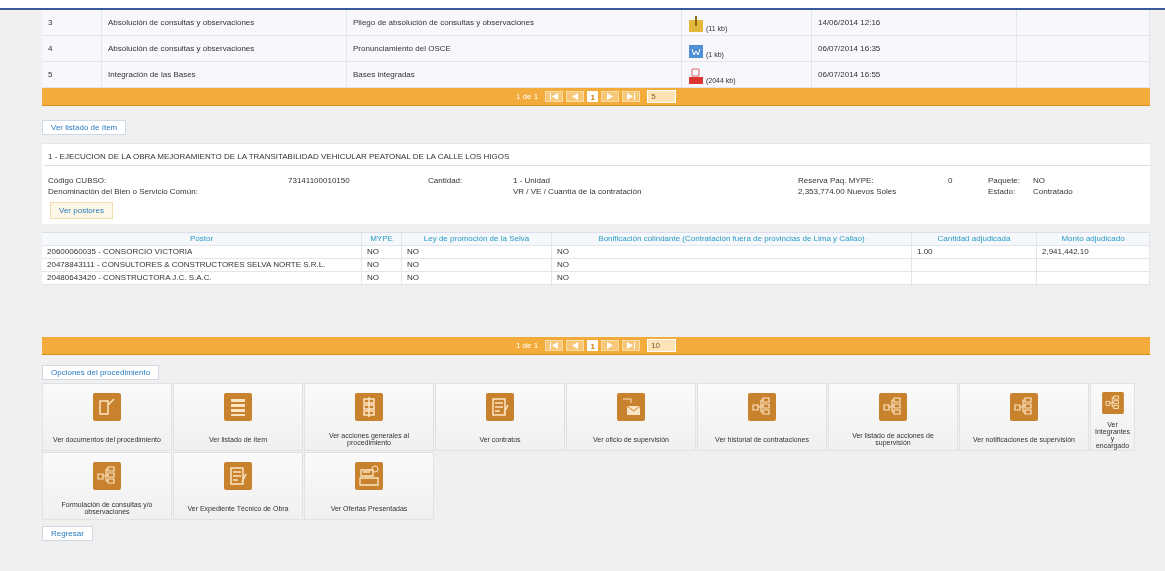 The height and width of the screenshot is (571, 1165). Describe the element at coordinates (1002, 191) in the screenshot. I see `field-label: Estado:` at that location.